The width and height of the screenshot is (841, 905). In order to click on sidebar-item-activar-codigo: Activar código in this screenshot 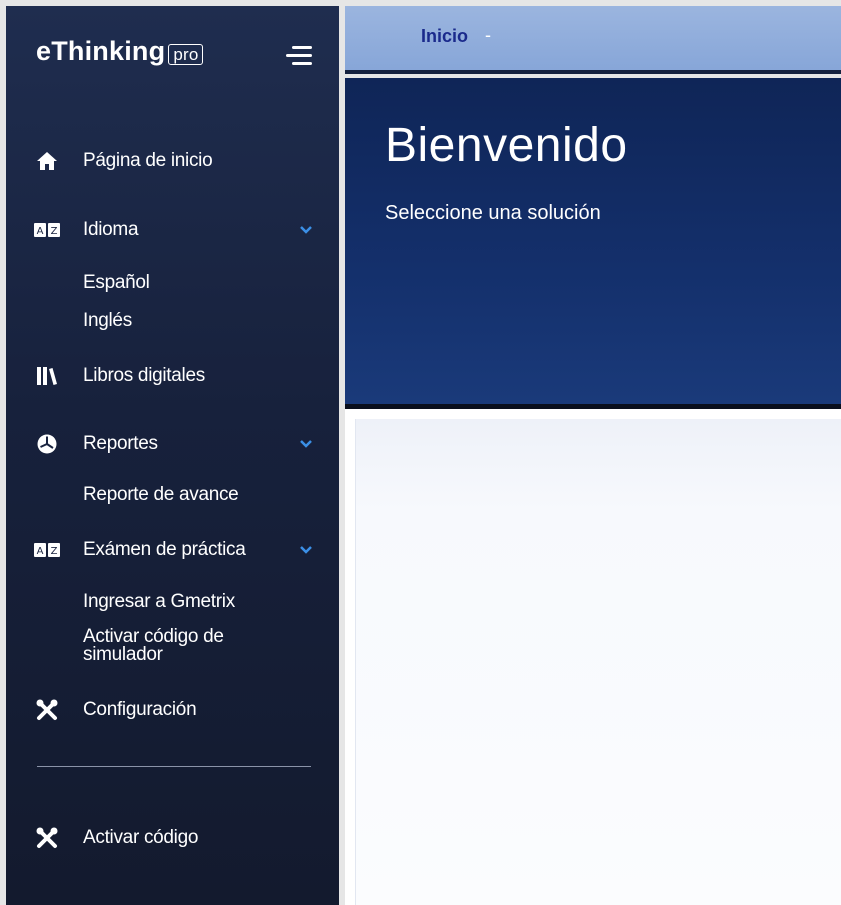, I will do `click(172, 838)`.